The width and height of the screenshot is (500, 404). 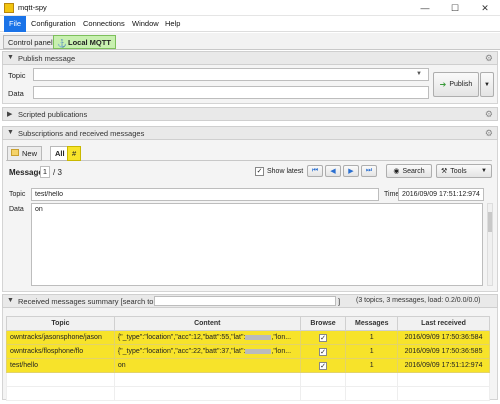 I want to click on search-button: ◉ Search, so click(x=409, y=171).